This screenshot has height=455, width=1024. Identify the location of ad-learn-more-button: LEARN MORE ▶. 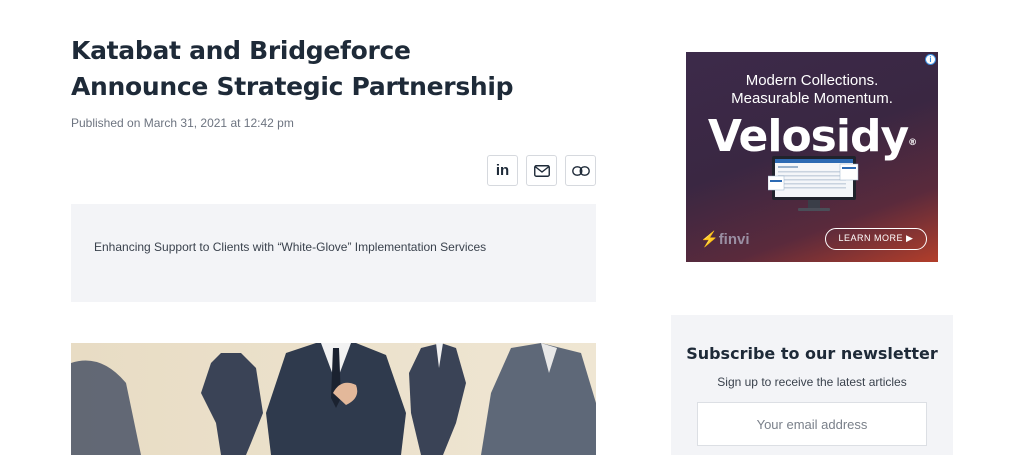
(876, 239).